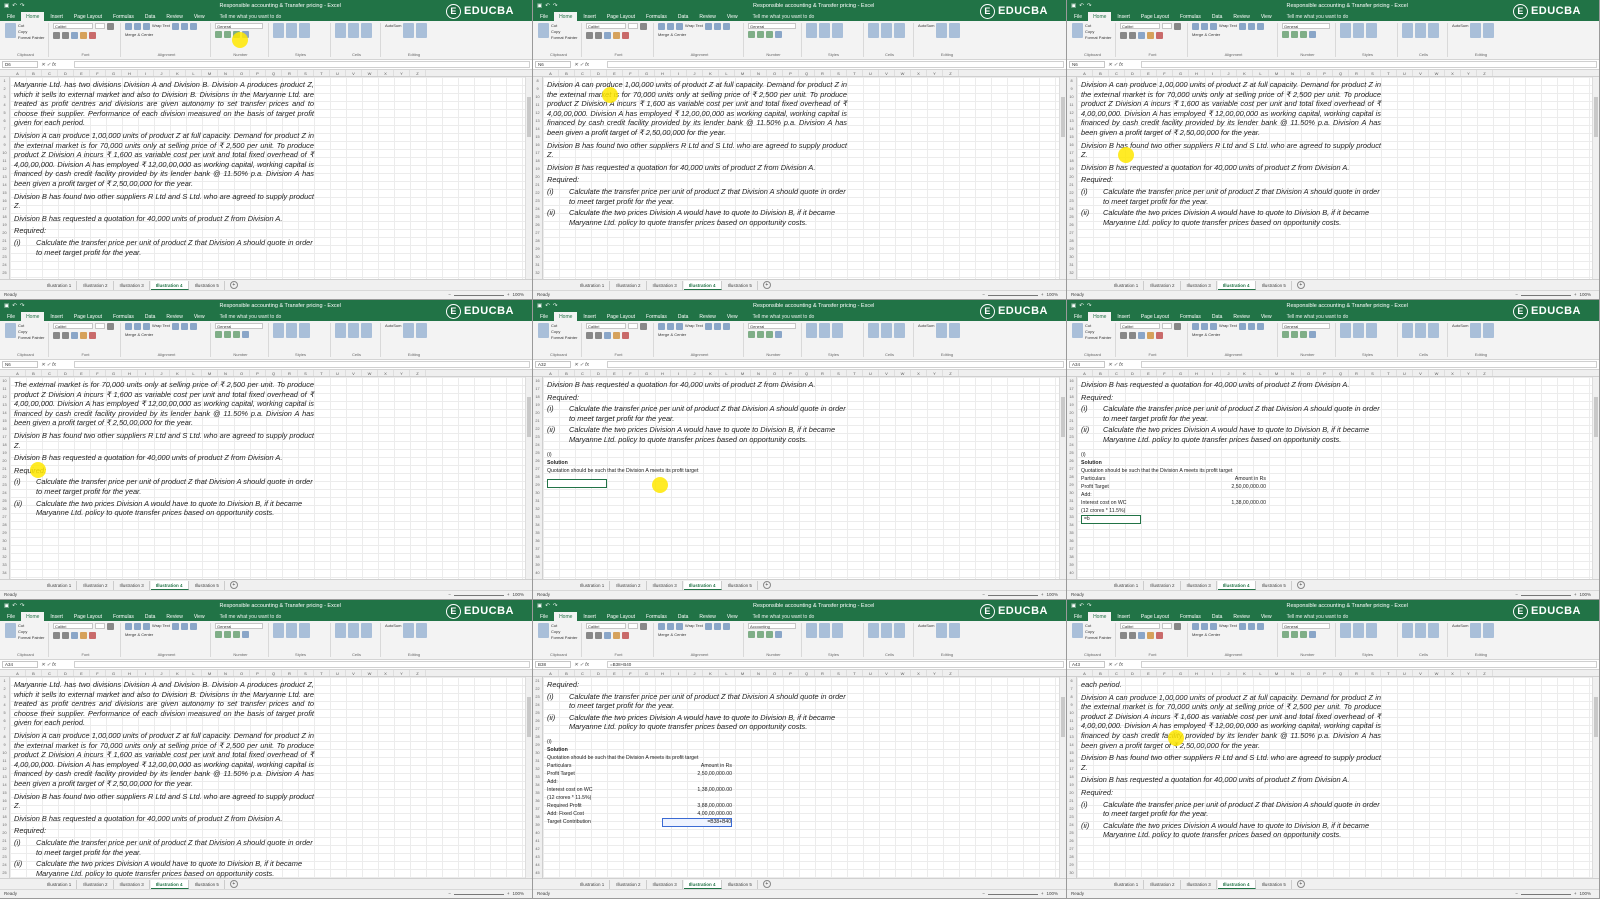 This screenshot has height=899, width=1600. What do you see at coordinates (1140, 326) in the screenshot?
I see `font-name-select: Calibri` at bounding box center [1140, 326].